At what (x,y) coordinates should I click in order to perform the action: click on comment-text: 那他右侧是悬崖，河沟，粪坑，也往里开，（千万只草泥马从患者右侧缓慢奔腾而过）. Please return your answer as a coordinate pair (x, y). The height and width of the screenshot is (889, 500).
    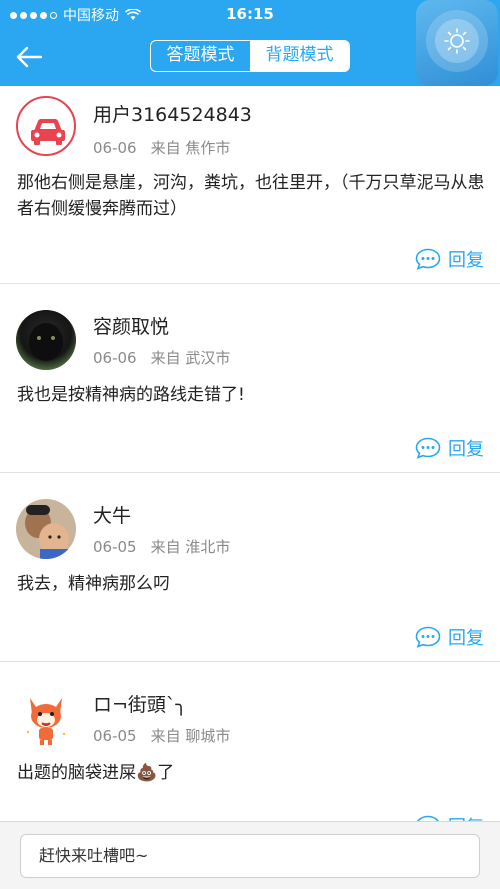
    Looking at the image, I should click on (251, 196).